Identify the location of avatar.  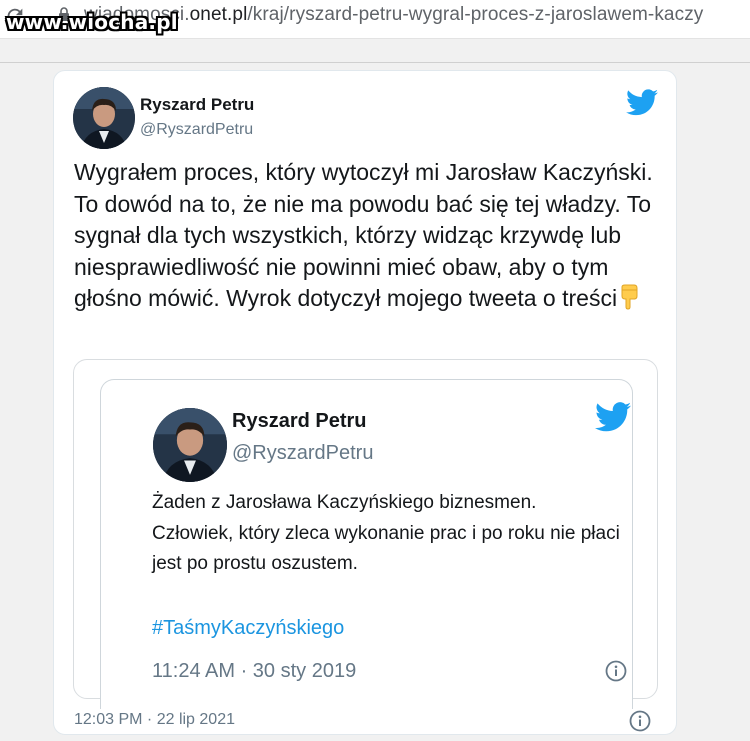
(104, 118).